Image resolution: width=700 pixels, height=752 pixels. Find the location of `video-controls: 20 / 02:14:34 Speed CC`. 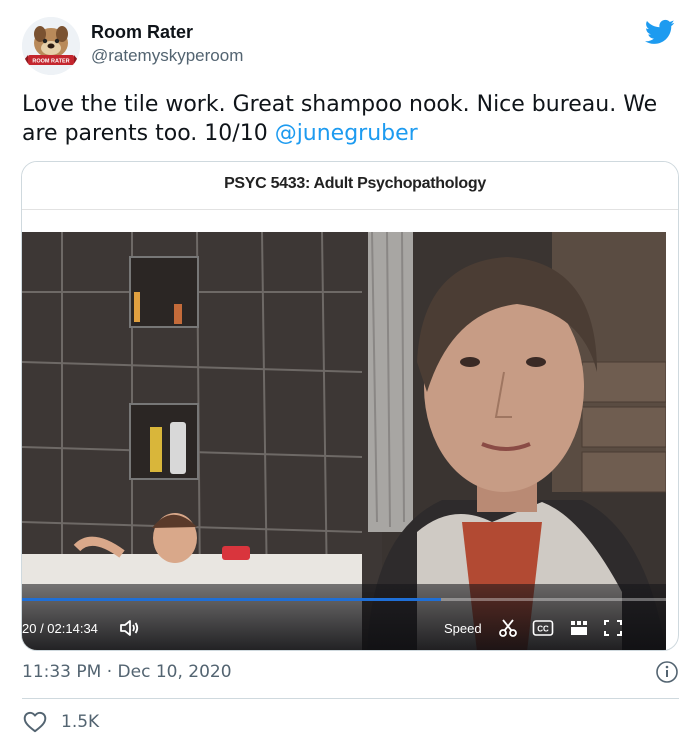

video-controls: 20 / 02:14:34 Speed CC is located at coordinates (344, 617).